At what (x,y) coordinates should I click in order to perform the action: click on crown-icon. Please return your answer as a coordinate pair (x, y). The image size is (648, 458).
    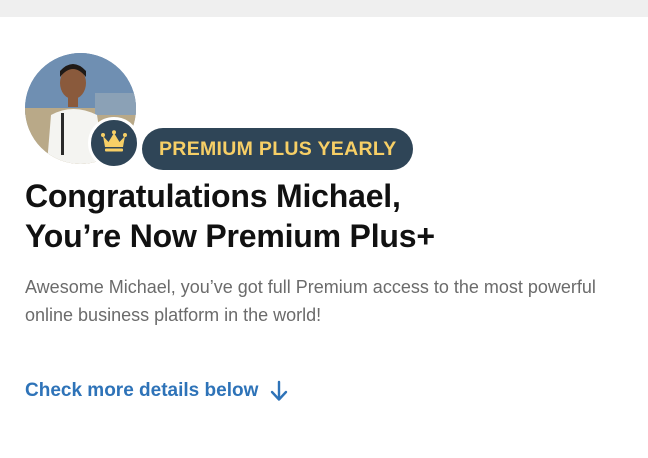
    Looking at the image, I should click on (114, 143).